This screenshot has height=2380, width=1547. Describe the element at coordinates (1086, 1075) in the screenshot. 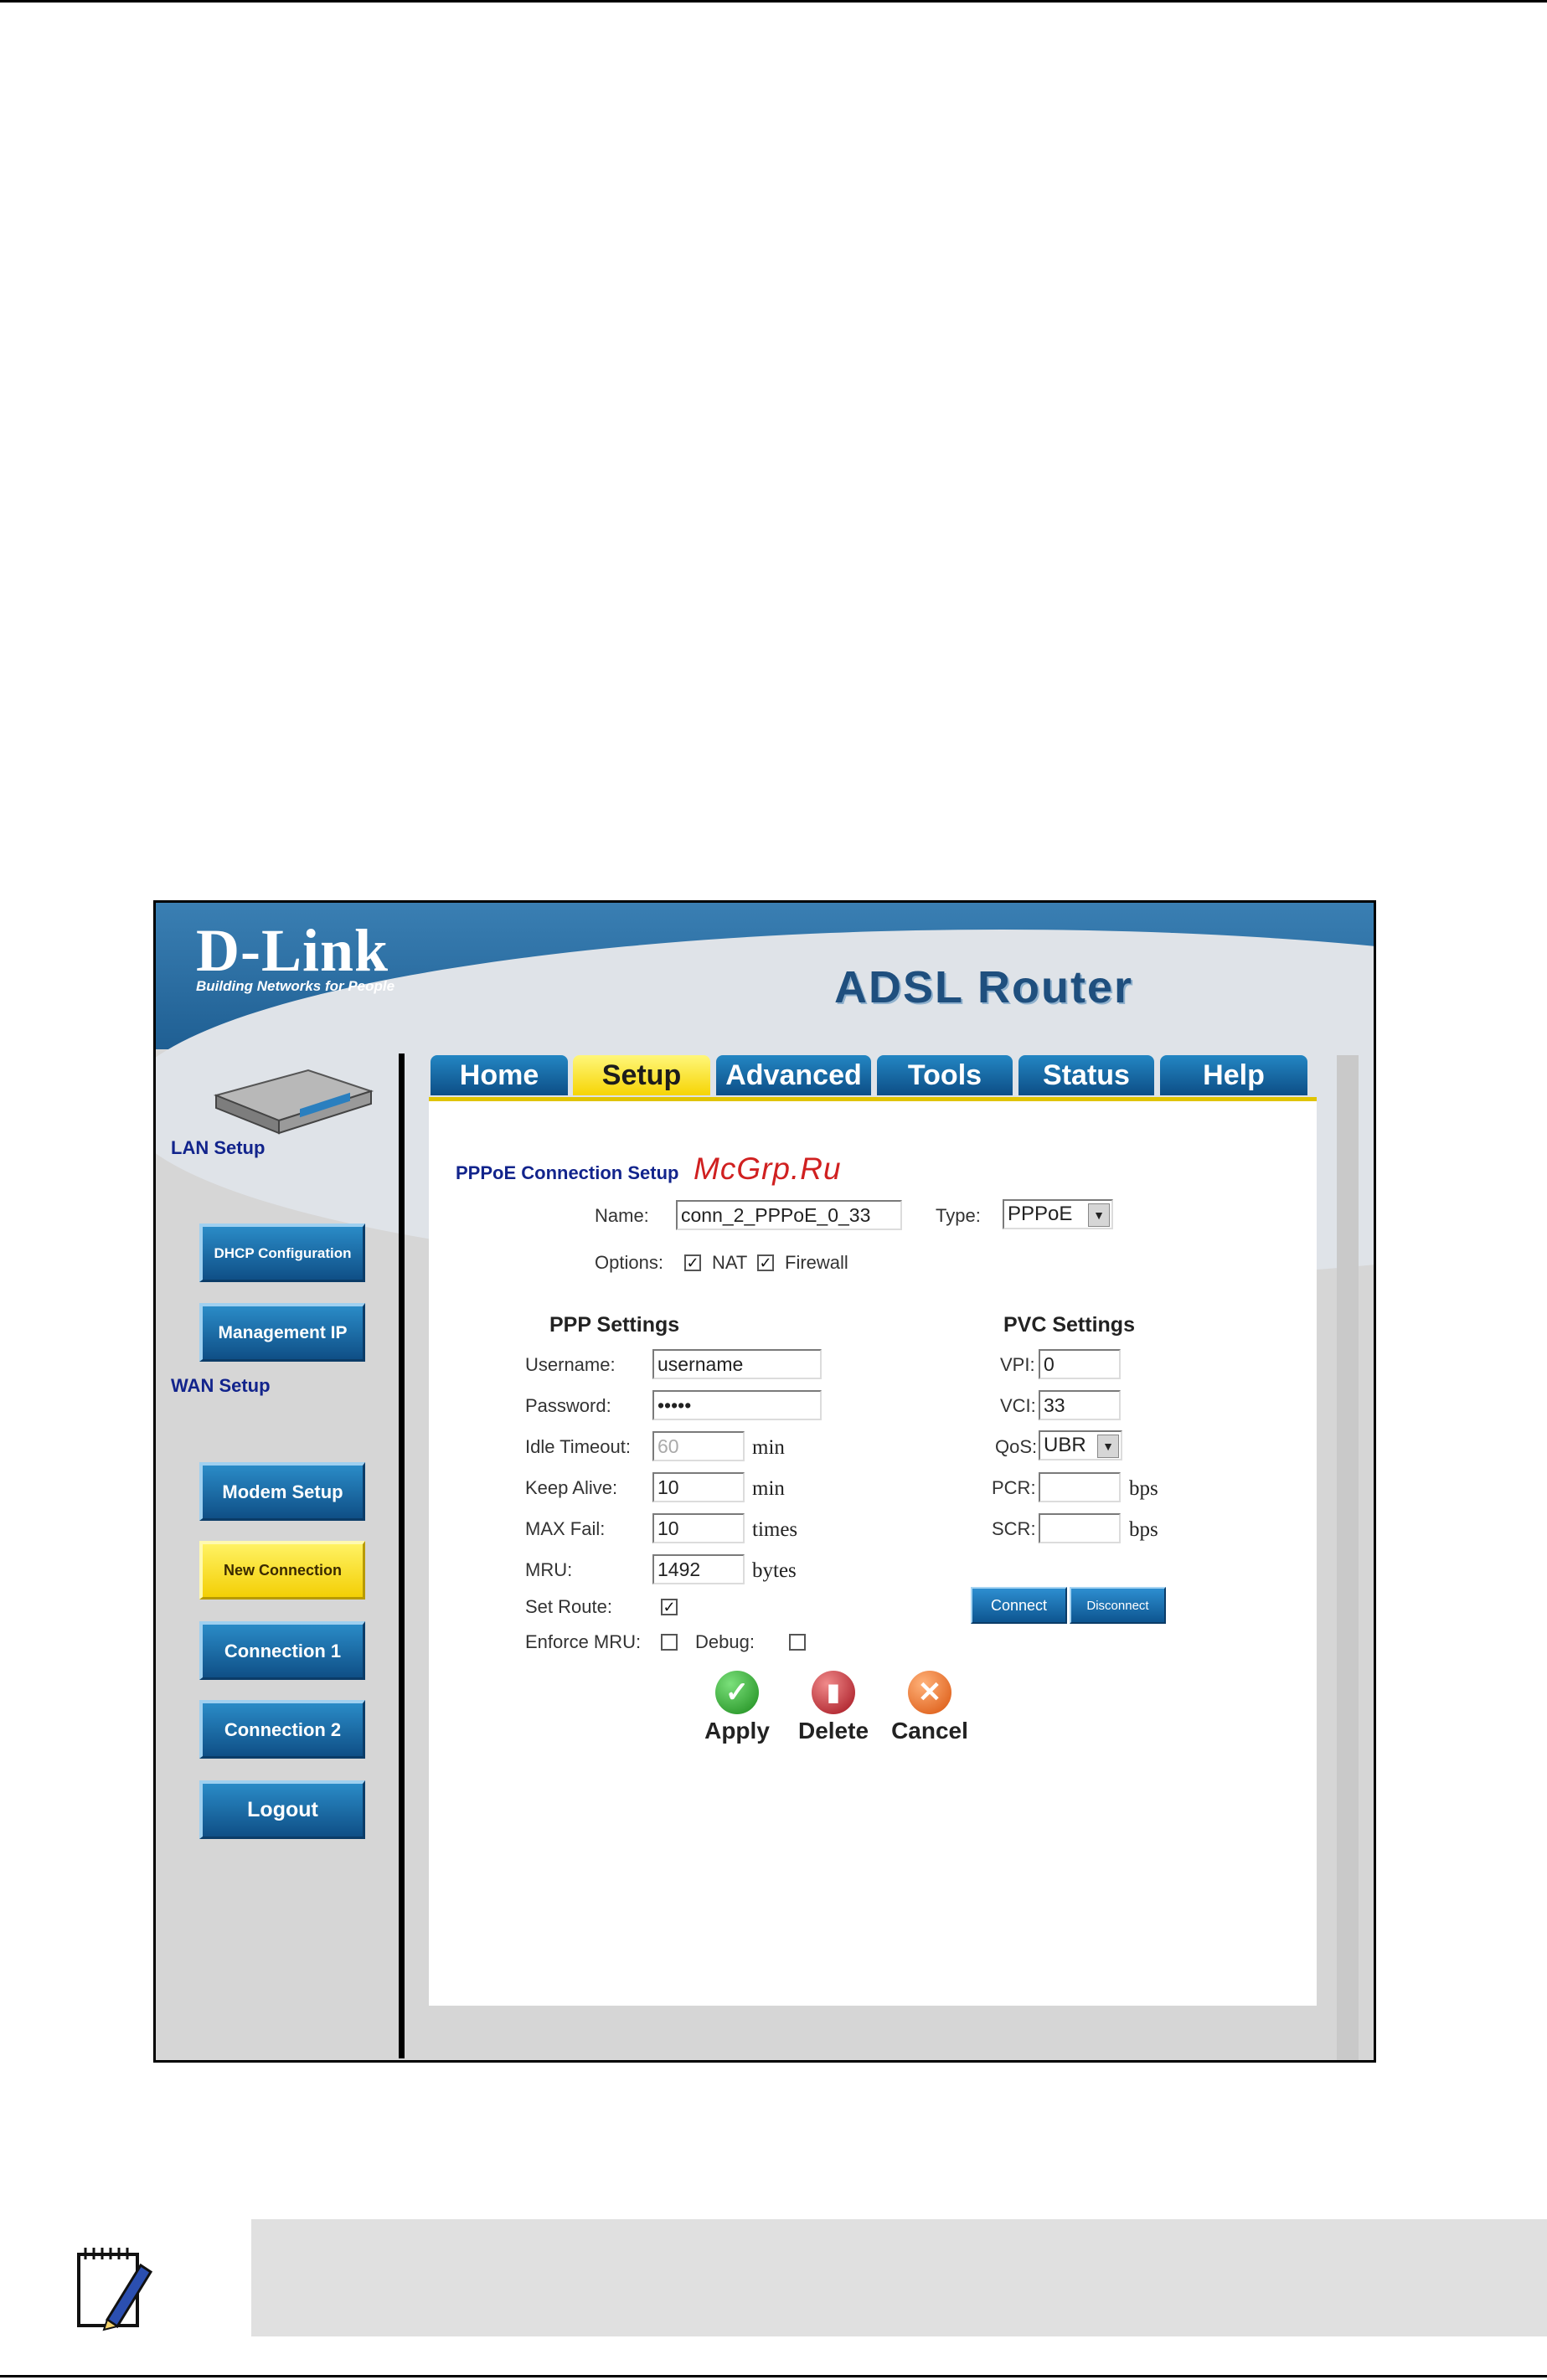

I see `tab-status: Status` at that location.